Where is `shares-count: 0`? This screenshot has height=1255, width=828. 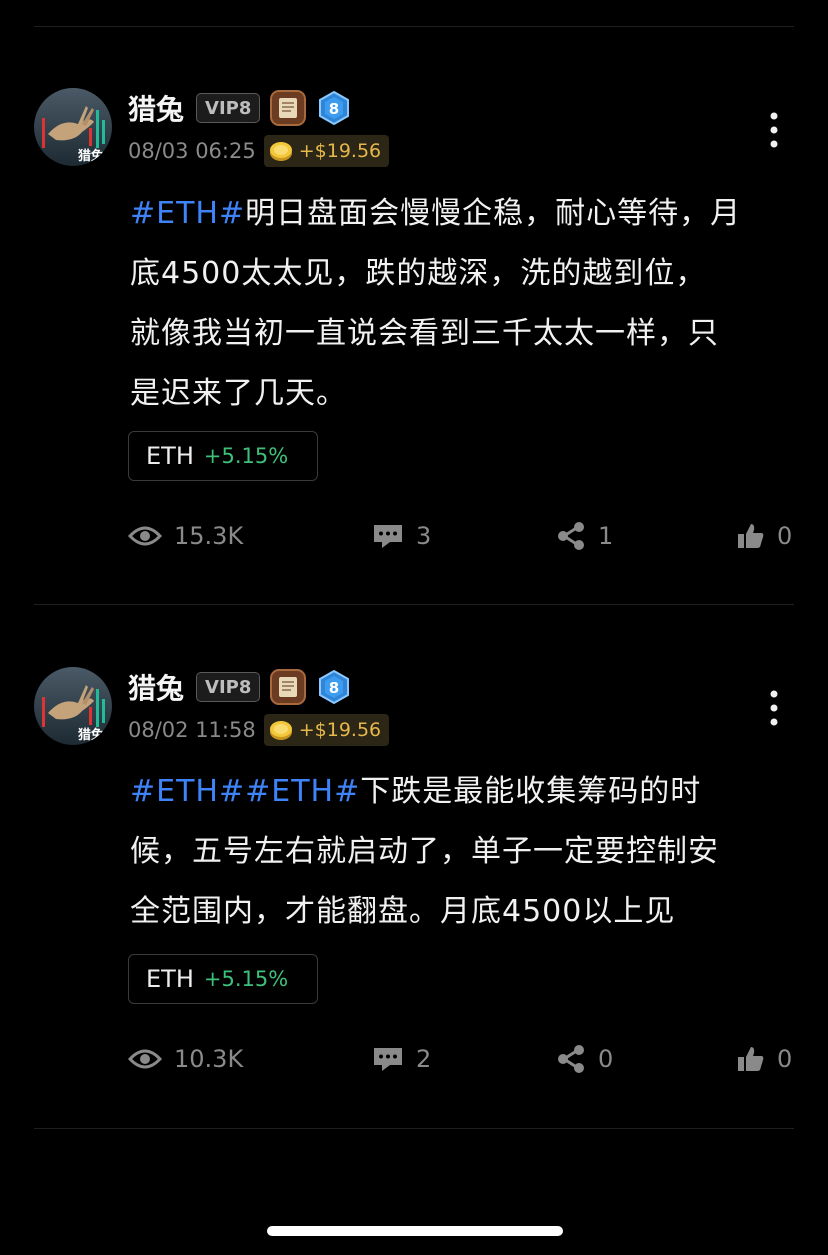 shares-count: 0 is located at coordinates (606, 1059).